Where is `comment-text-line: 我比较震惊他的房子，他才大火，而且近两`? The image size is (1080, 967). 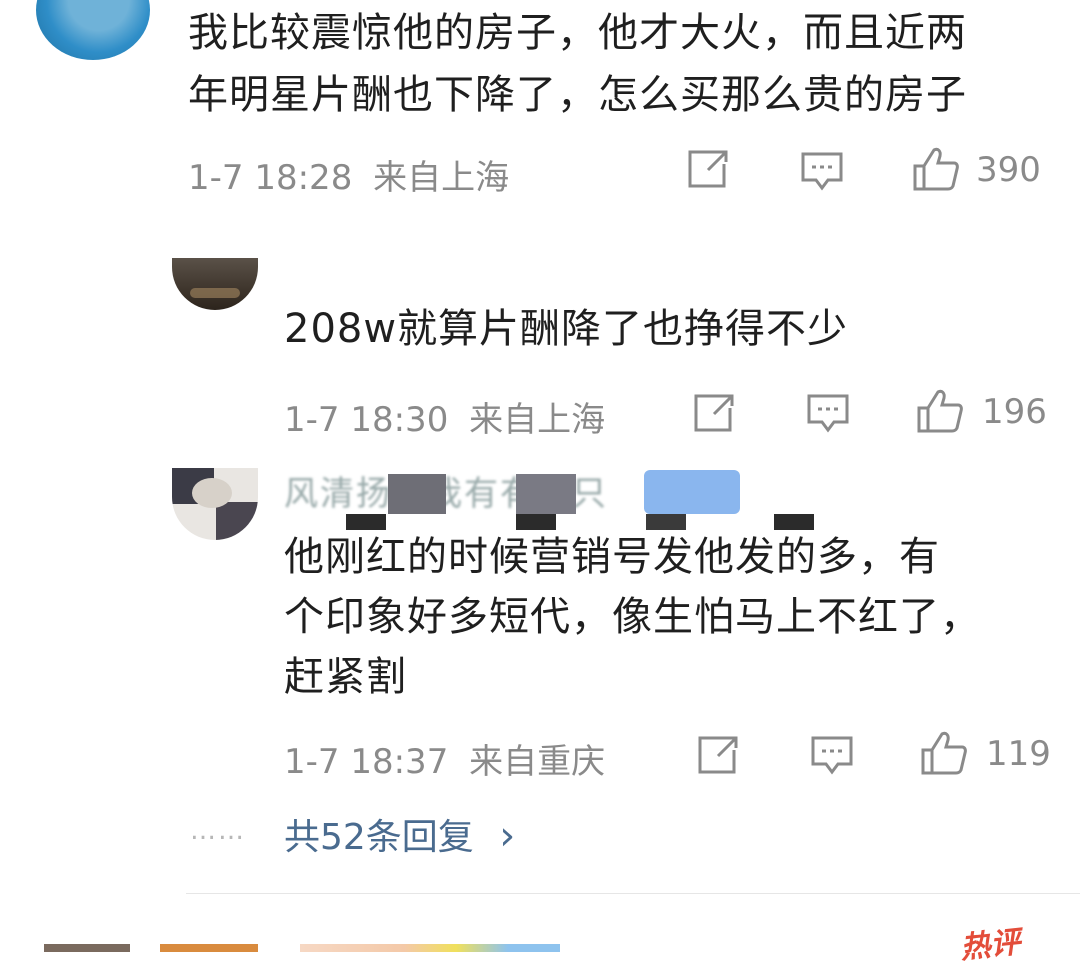 comment-text-line: 我比较震惊他的房子，他才大火，而且近两 is located at coordinates (577, 33).